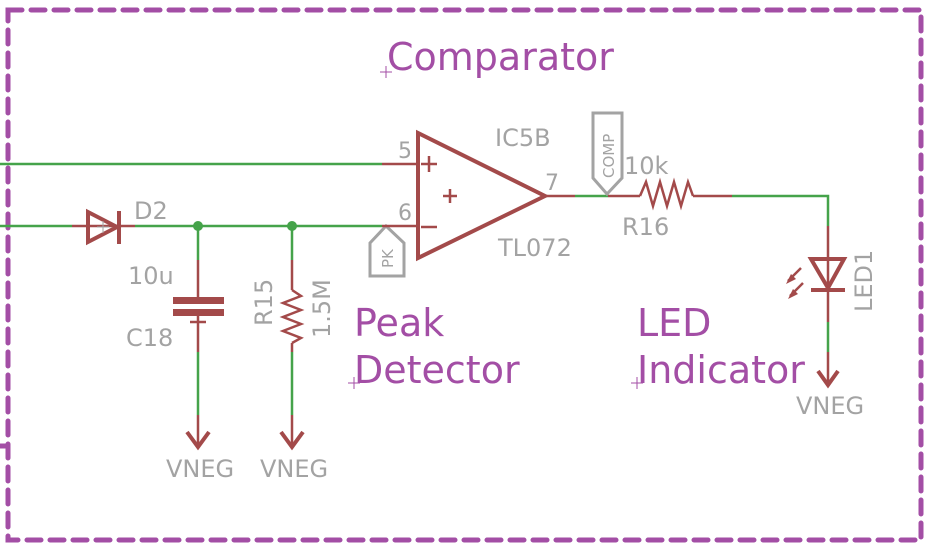 The image size is (933, 552). I want to click on opamp-pin-7: 7, so click(552, 183).